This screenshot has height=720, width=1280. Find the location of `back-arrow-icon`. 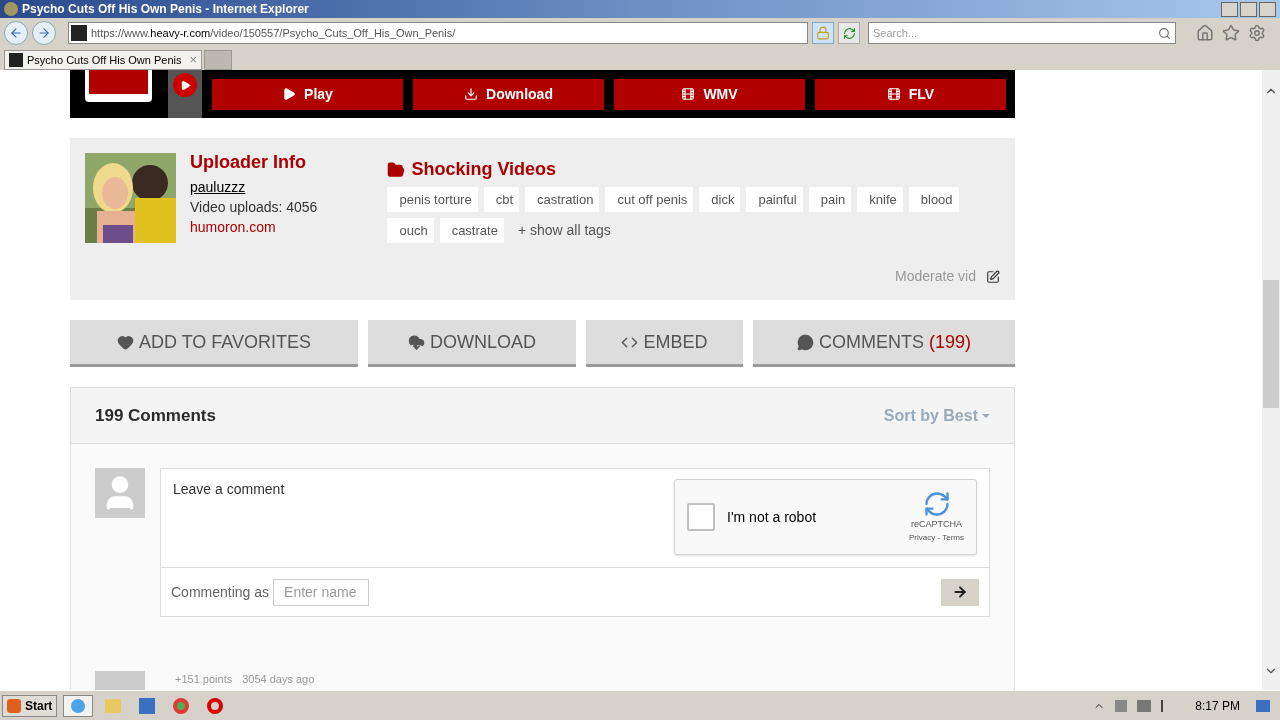

back-arrow-icon is located at coordinates (16, 33).